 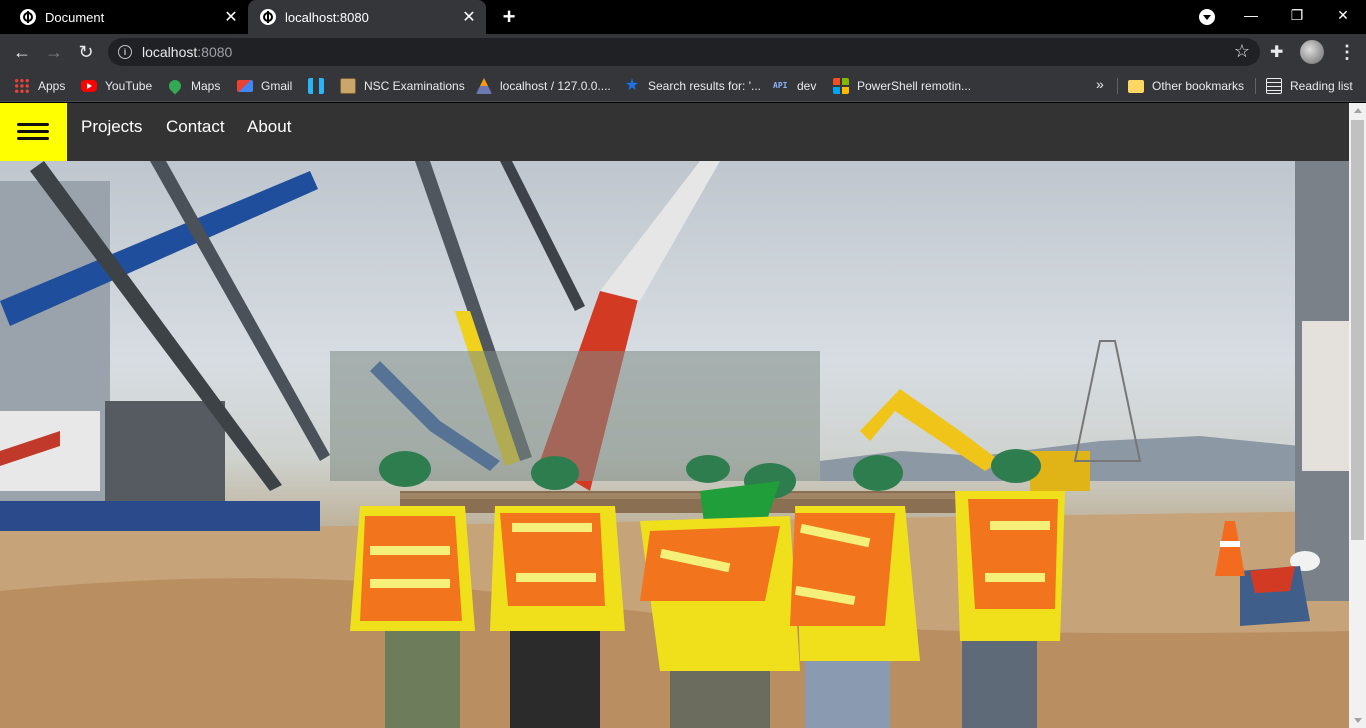 I want to click on bookmark-hi, so click(x=320, y=86).